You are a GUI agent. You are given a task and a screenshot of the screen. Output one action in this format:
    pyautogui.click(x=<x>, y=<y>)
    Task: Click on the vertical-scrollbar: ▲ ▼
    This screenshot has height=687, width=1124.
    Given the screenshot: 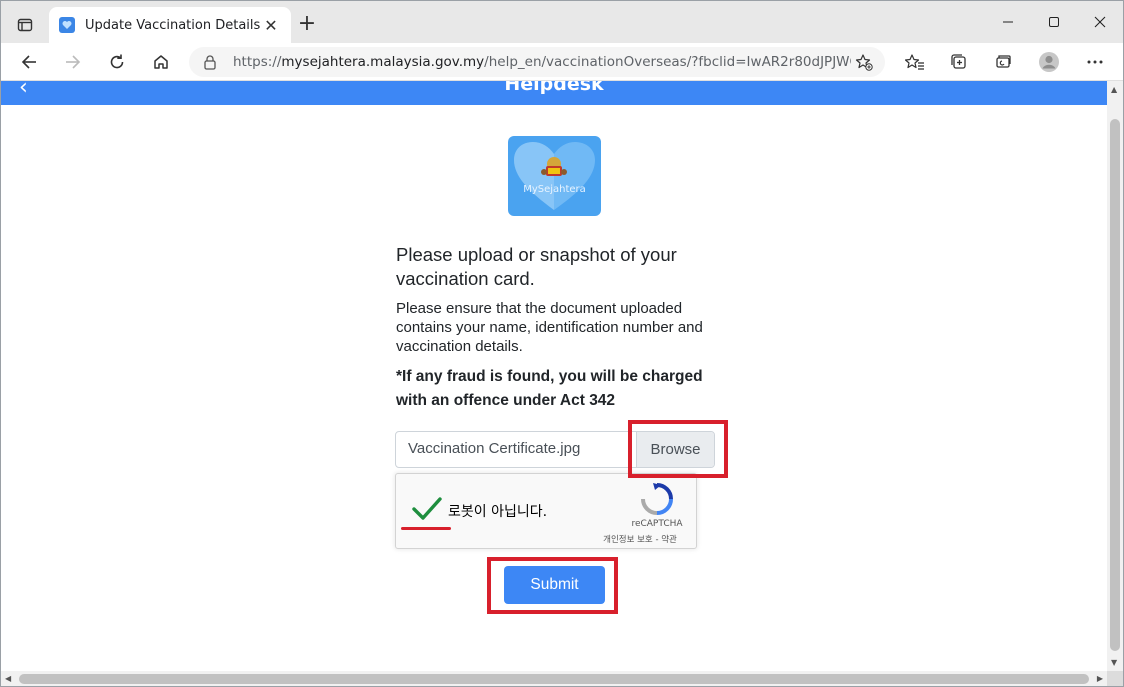 What is the action you would take?
    pyautogui.click(x=1115, y=376)
    